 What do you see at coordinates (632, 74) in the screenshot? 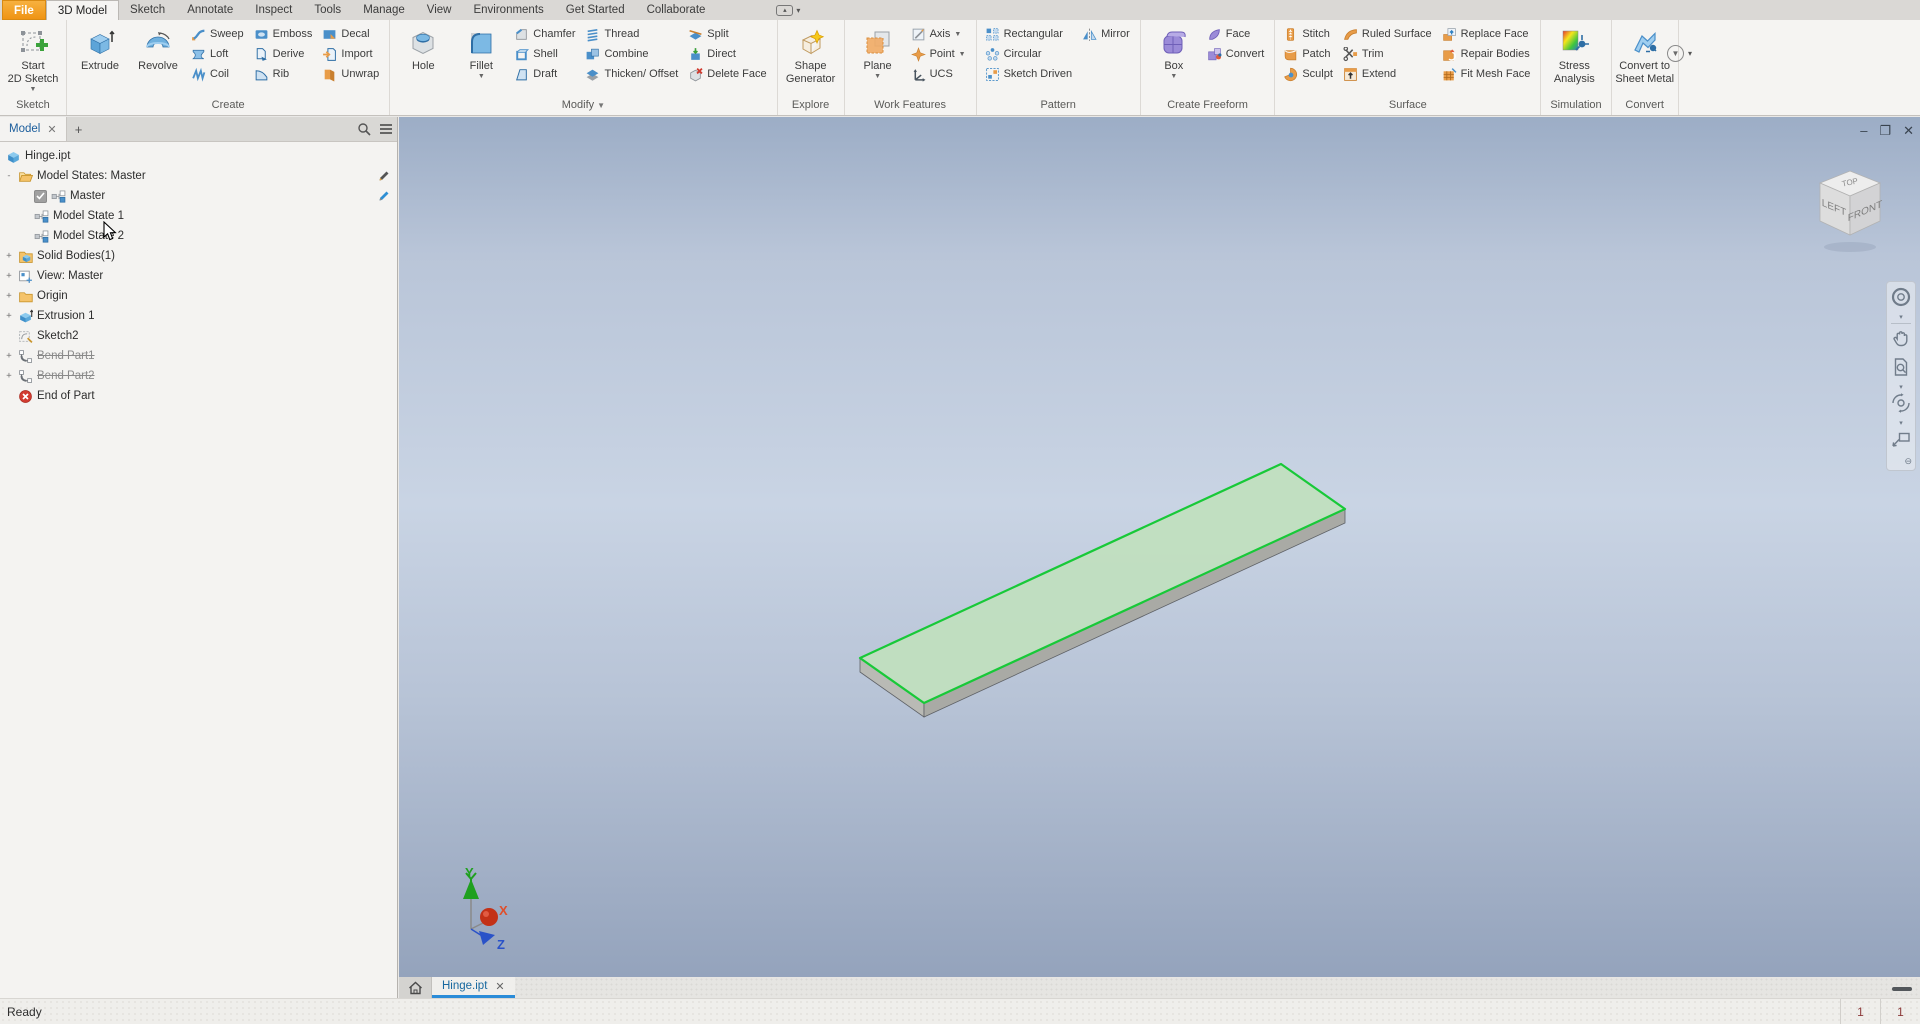
I see `thicken-offset-button: Thicken/ Offset` at bounding box center [632, 74].